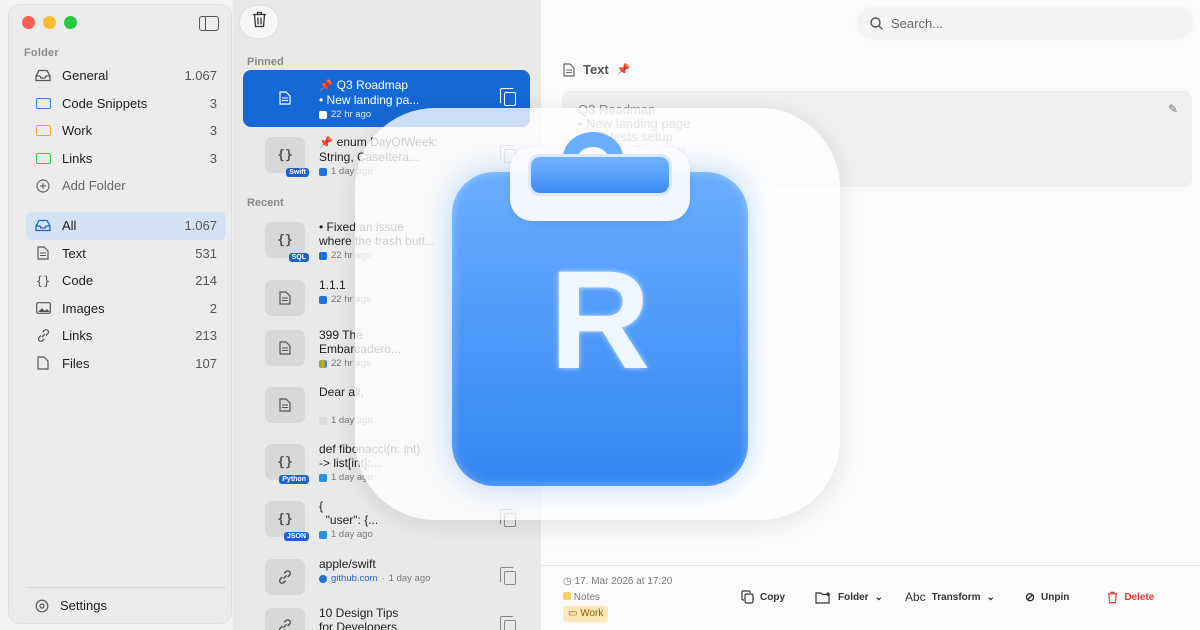  Describe the element at coordinates (287, 242) in the screenshot. I see `code-icon: {} SQL` at that location.